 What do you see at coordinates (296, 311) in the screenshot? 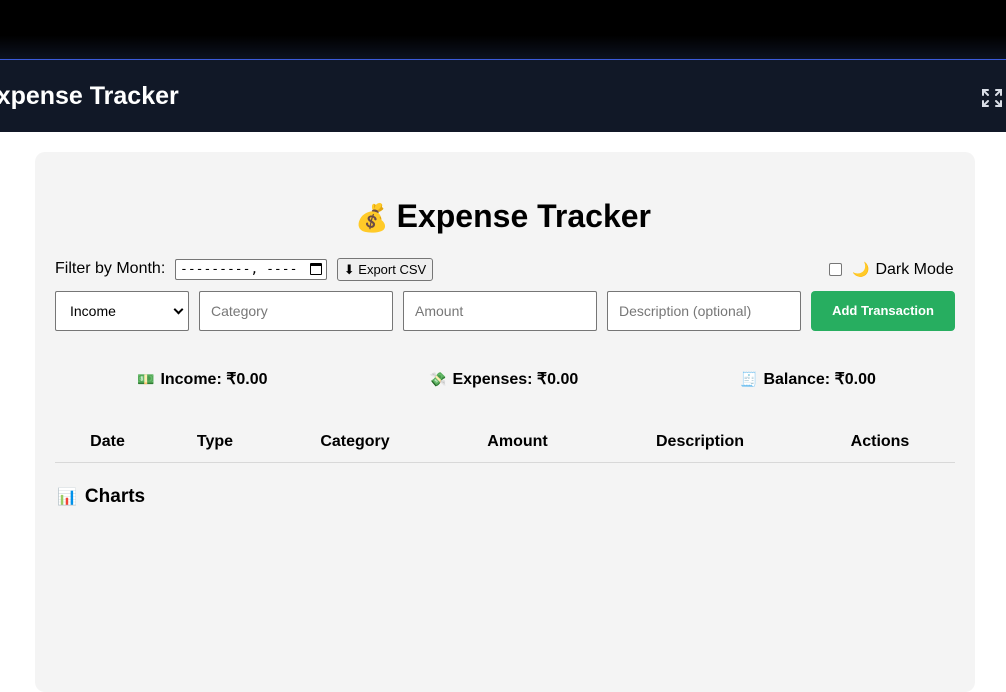
I see `category-input: Category` at bounding box center [296, 311].